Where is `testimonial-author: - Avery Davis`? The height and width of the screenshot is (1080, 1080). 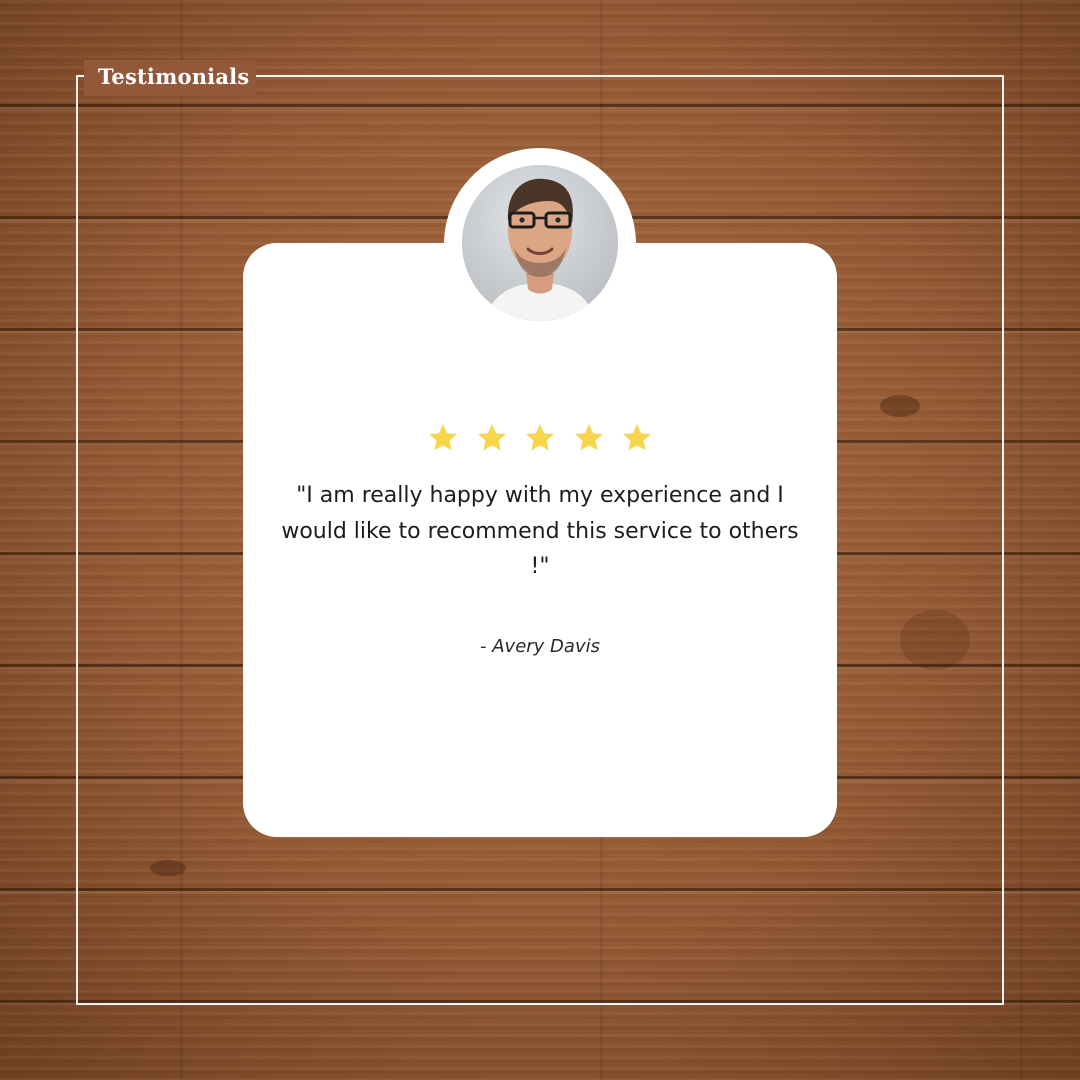 testimonial-author: - Avery Davis is located at coordinates (540, 646).